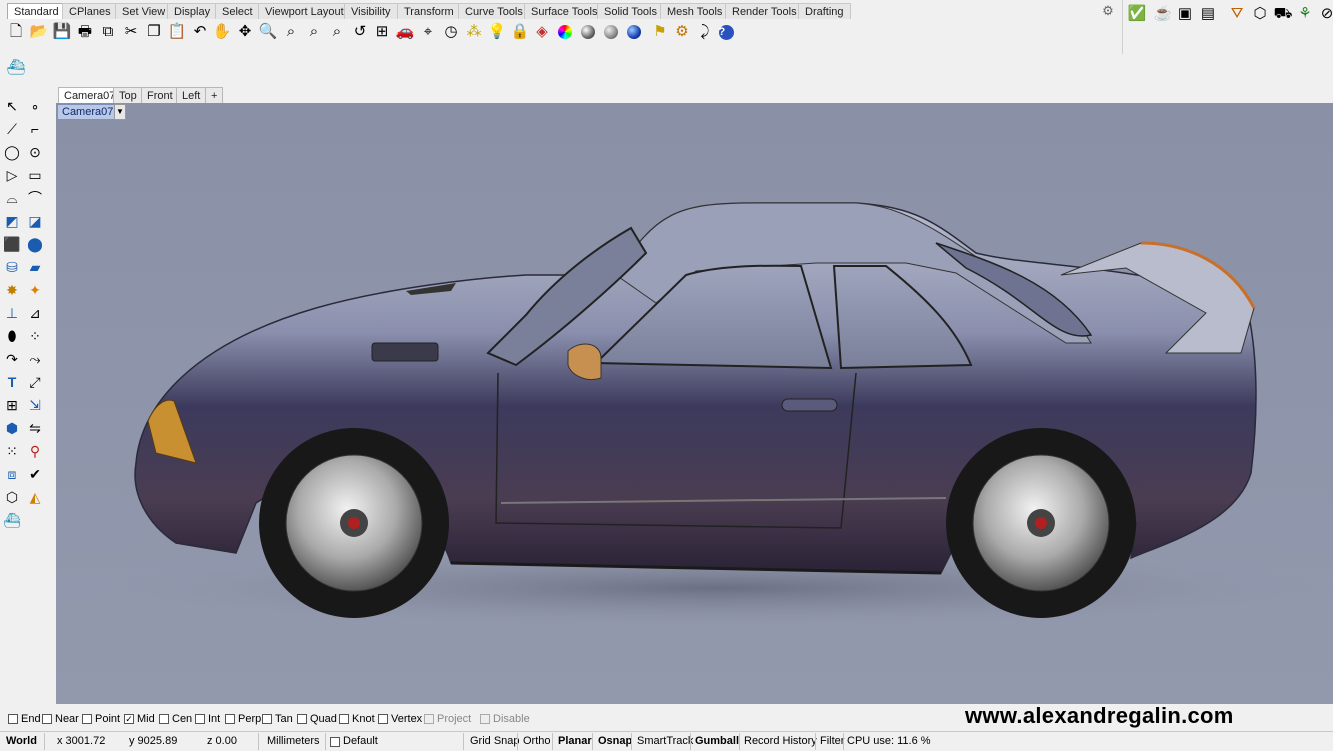 This screenshot has width=1333, height=751. What do you see at coordinates (12, 106) in the screenshot?
I see `select-arrow-icon: ↖` at bounding box center [12, 106].